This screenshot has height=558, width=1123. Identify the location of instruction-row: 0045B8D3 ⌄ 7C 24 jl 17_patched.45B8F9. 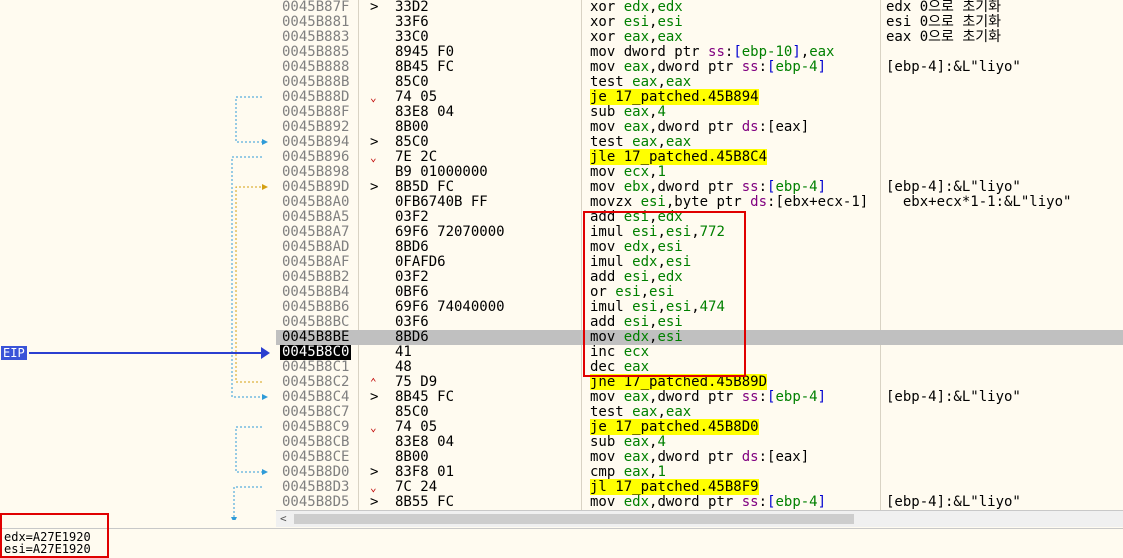
(699, 487).